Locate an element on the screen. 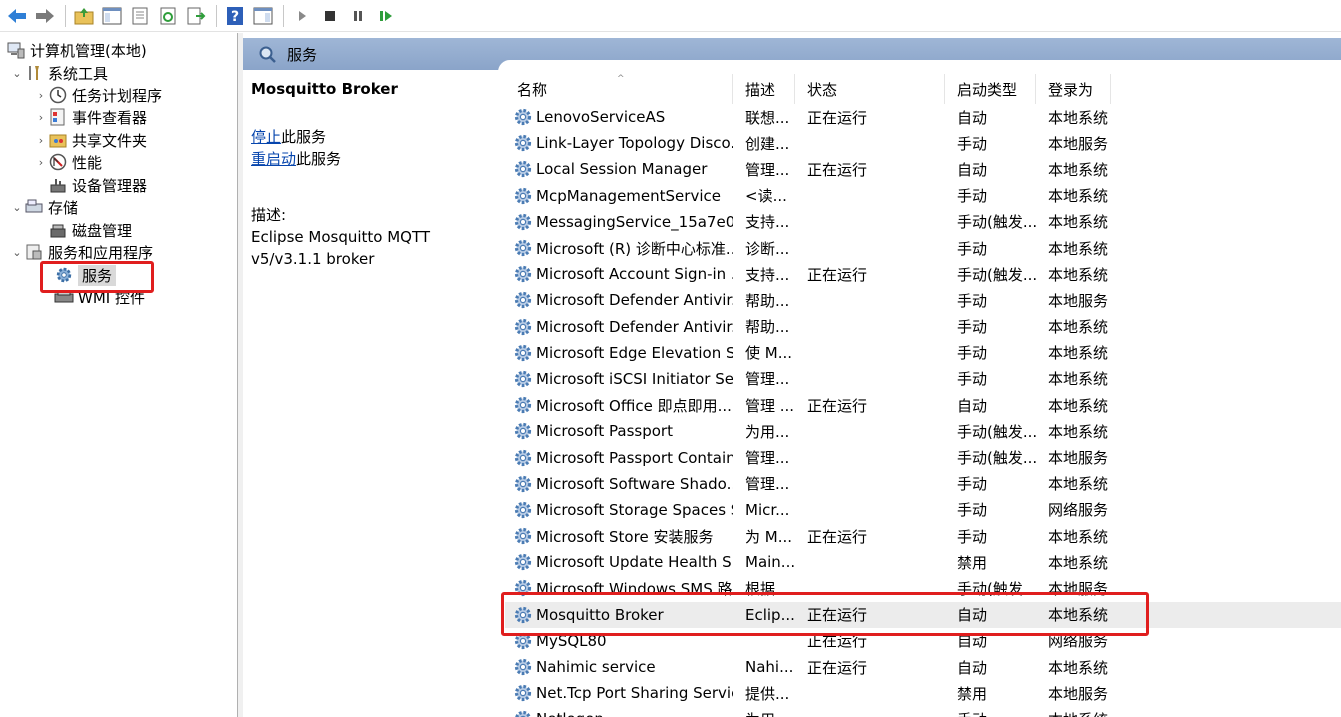  column-header-description: 描述 is located at coordinates (764, 89).